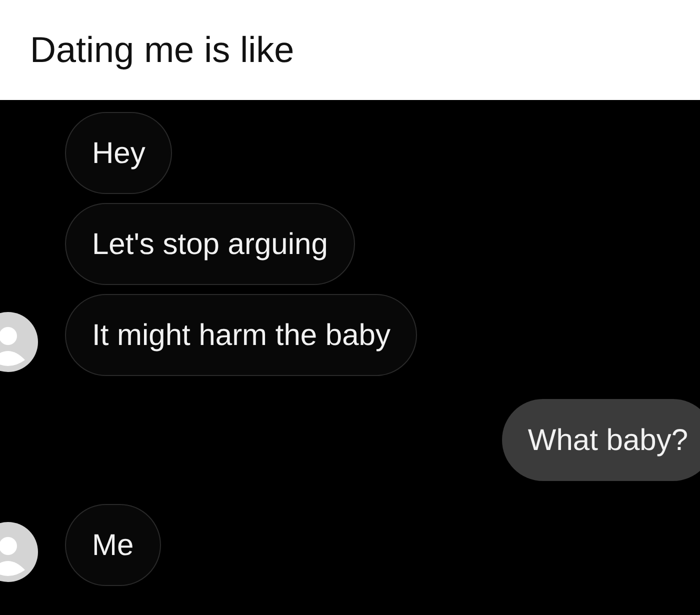 This screenshot has height=615, width=700. Describe the element at coordinates (601, 440) in the screenshot. I see `sent-message-bubble: What baby?` at that location.